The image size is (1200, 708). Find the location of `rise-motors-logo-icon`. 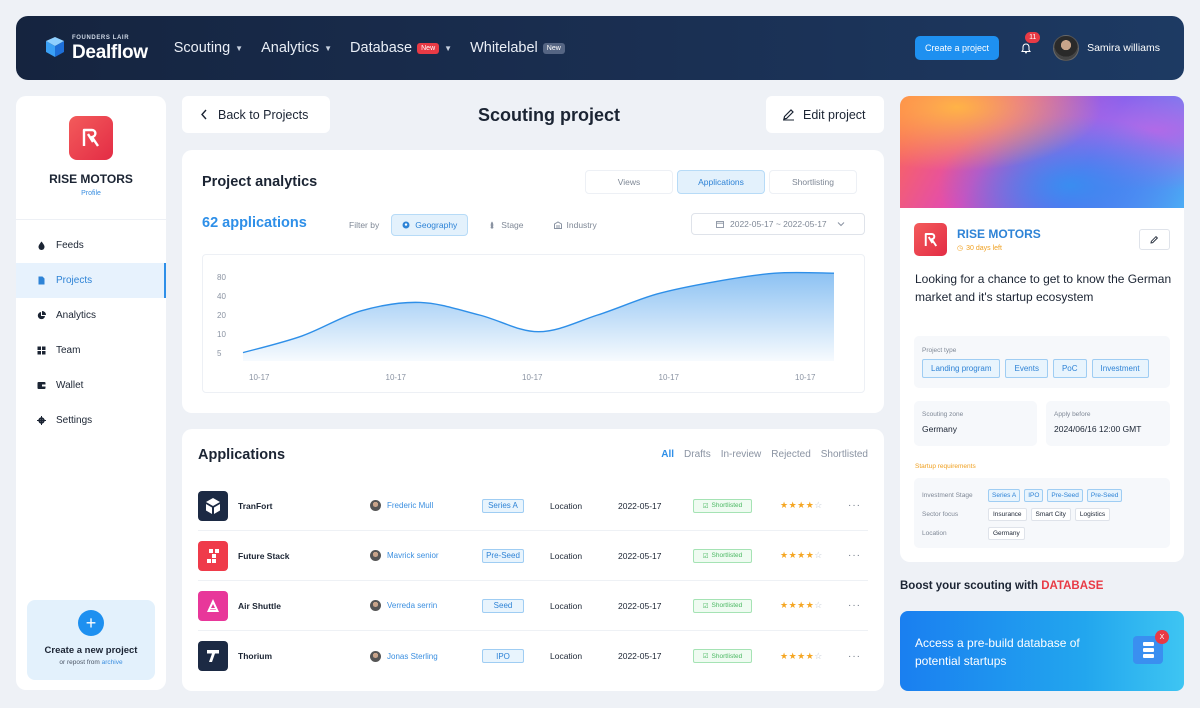

rise-motors-logo-icon is located at coordinates (930, 239).